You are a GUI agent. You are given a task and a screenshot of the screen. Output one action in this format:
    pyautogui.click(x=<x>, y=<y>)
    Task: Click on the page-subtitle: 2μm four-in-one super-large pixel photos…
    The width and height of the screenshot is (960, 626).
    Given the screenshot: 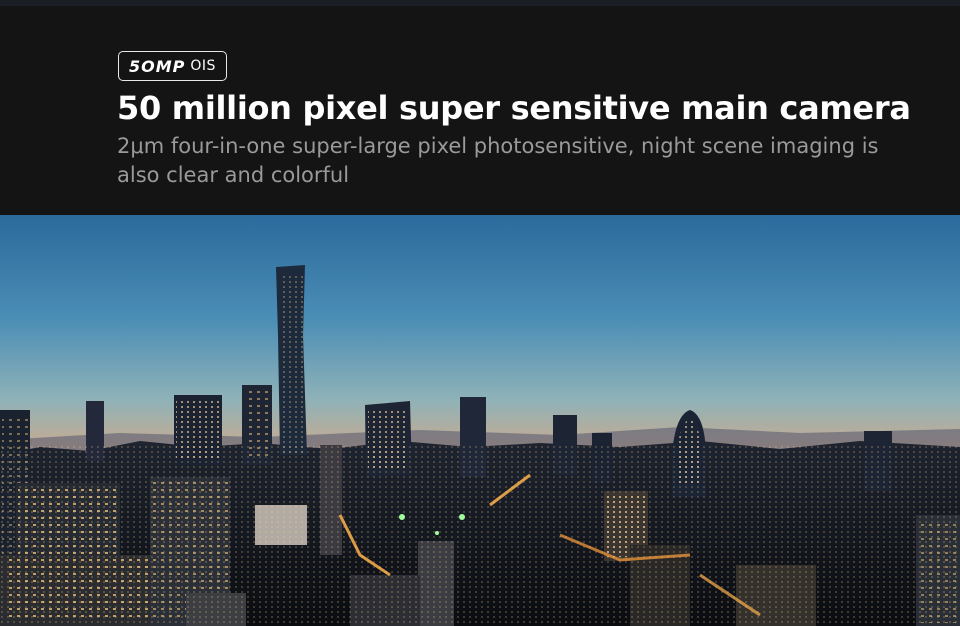 What is the action you would take?
    pyautogui.click(x=498, y=160)
    